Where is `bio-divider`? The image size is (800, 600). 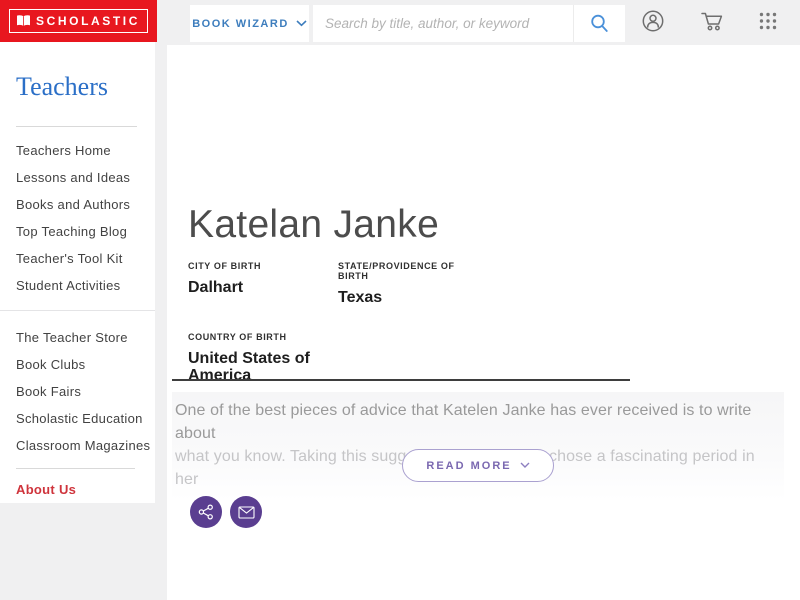 bio-divider is located at coordinates (401, 380).